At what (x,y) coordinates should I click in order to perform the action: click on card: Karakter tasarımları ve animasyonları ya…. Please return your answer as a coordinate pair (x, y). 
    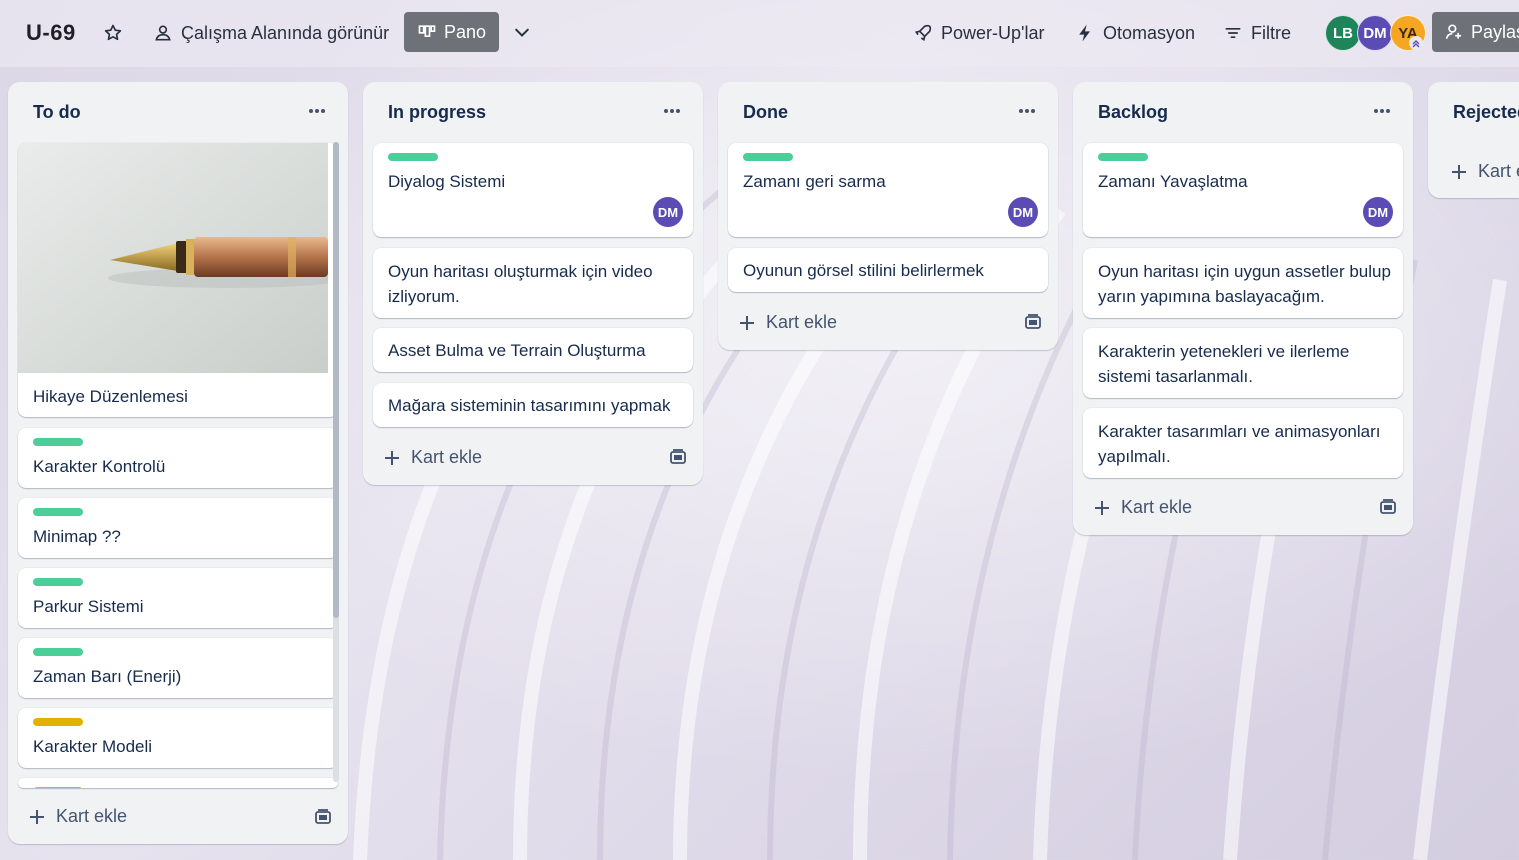
    Looking at the image, I should click on (1243, 443).